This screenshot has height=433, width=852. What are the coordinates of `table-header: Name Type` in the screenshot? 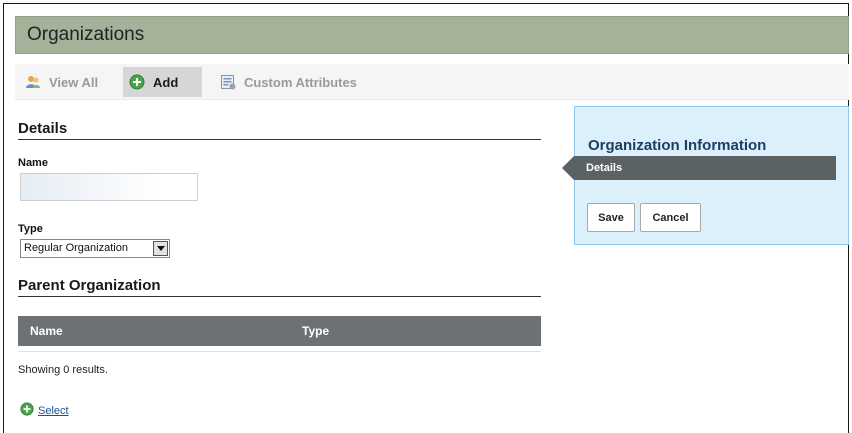 It's located at (279, 331).